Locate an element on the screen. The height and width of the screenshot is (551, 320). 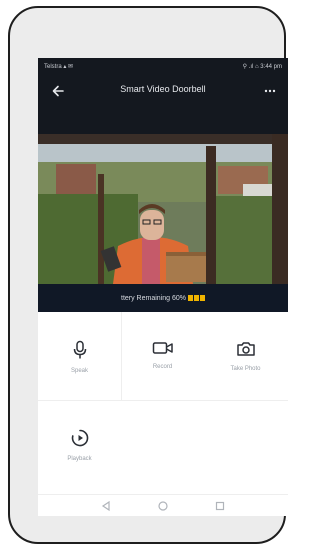
carrier-text: Telstra ▴ ✉ is located at coordinates (59, 67).